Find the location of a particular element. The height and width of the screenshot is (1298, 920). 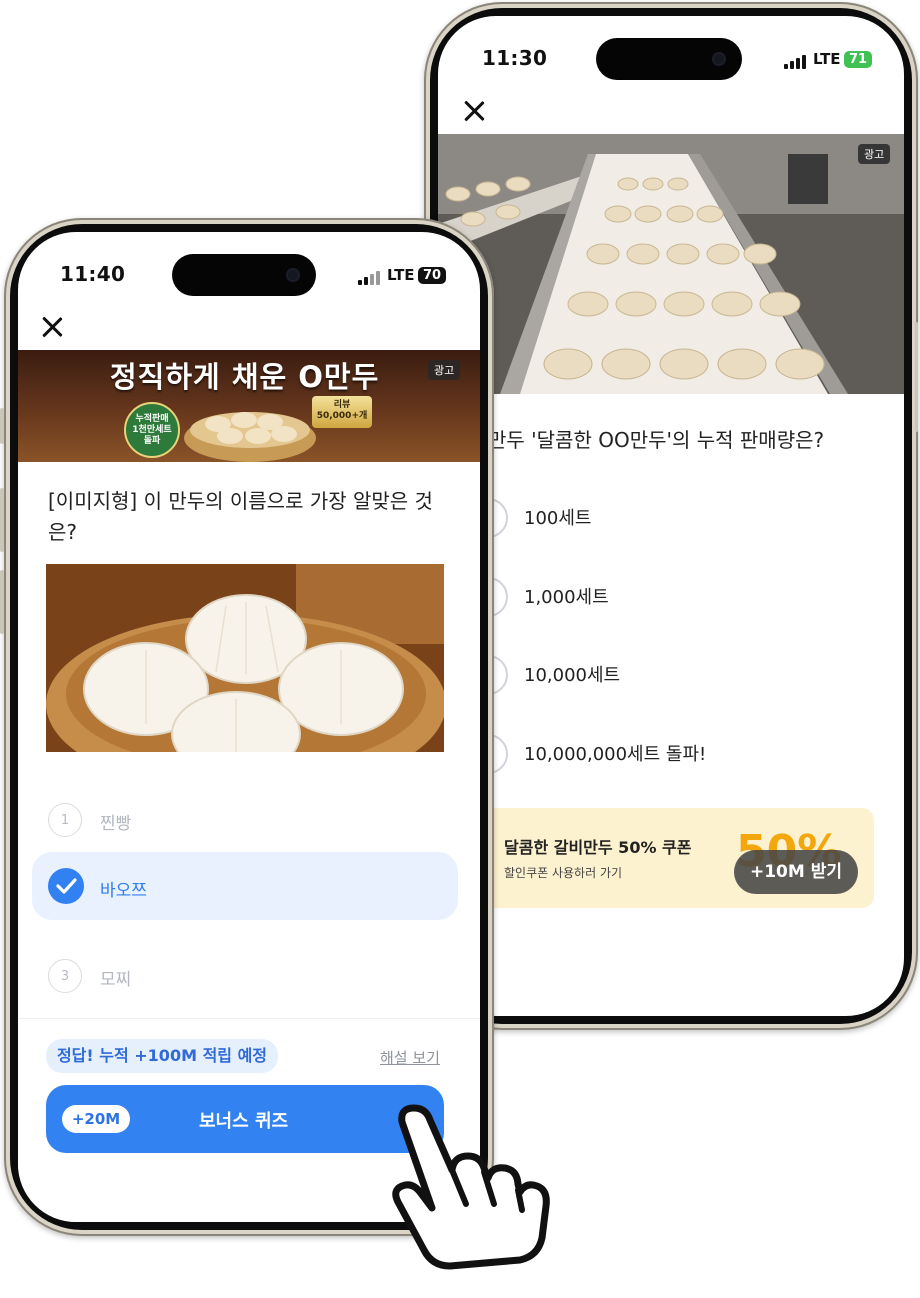

volume-down-button is located at coordinates (2, 602).